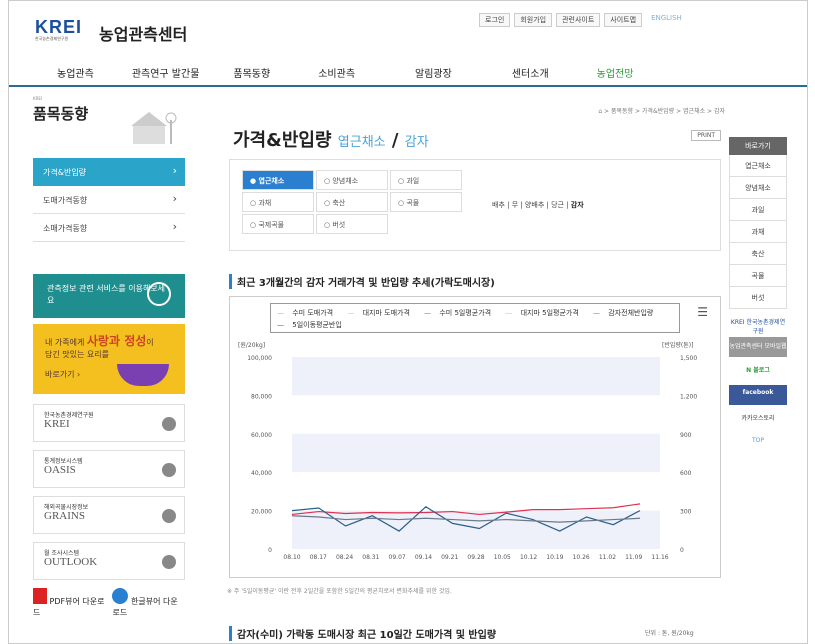 The height and width of the screenshot is (644, 815). What do you see at coordinates (423, 557) in the screenshot?
I see `x-tick: 09.14` at bounding box center [423, 557].